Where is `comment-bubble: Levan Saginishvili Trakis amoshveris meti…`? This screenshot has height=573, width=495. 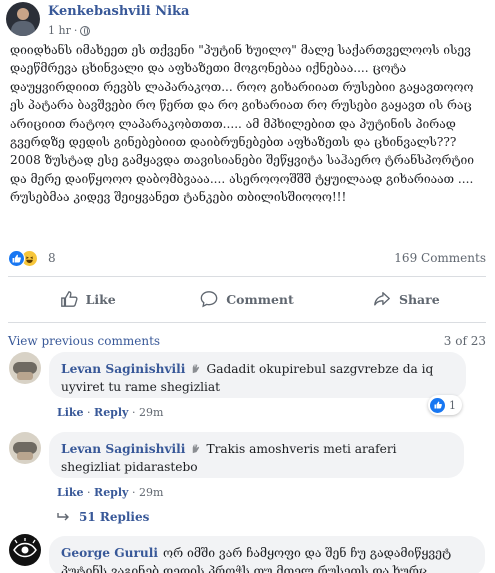
comment-bubble: Levan Saginishvili Trakis amoshveris meti… is located at coordinates (256, 455).